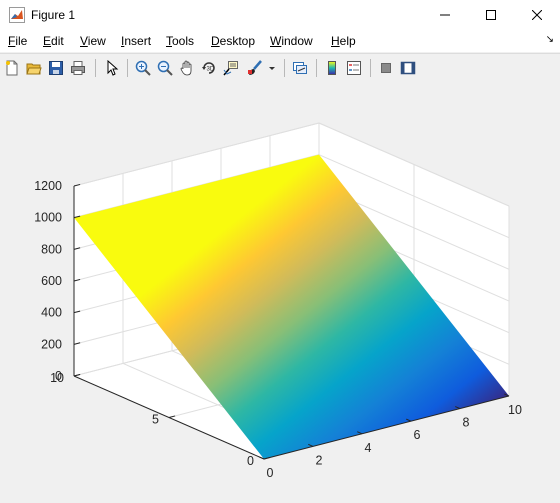 The image size is (560, 503). I want to click on zoom-in-button, so click(143, 68).